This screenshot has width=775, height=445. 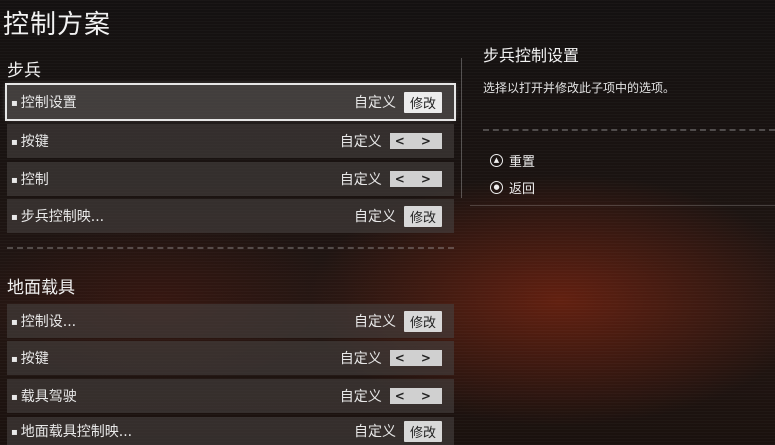 What do you see at coordinates (175, 179) in the screenshot?
I see `row-label: 控制` at bounding box center [175, 179].